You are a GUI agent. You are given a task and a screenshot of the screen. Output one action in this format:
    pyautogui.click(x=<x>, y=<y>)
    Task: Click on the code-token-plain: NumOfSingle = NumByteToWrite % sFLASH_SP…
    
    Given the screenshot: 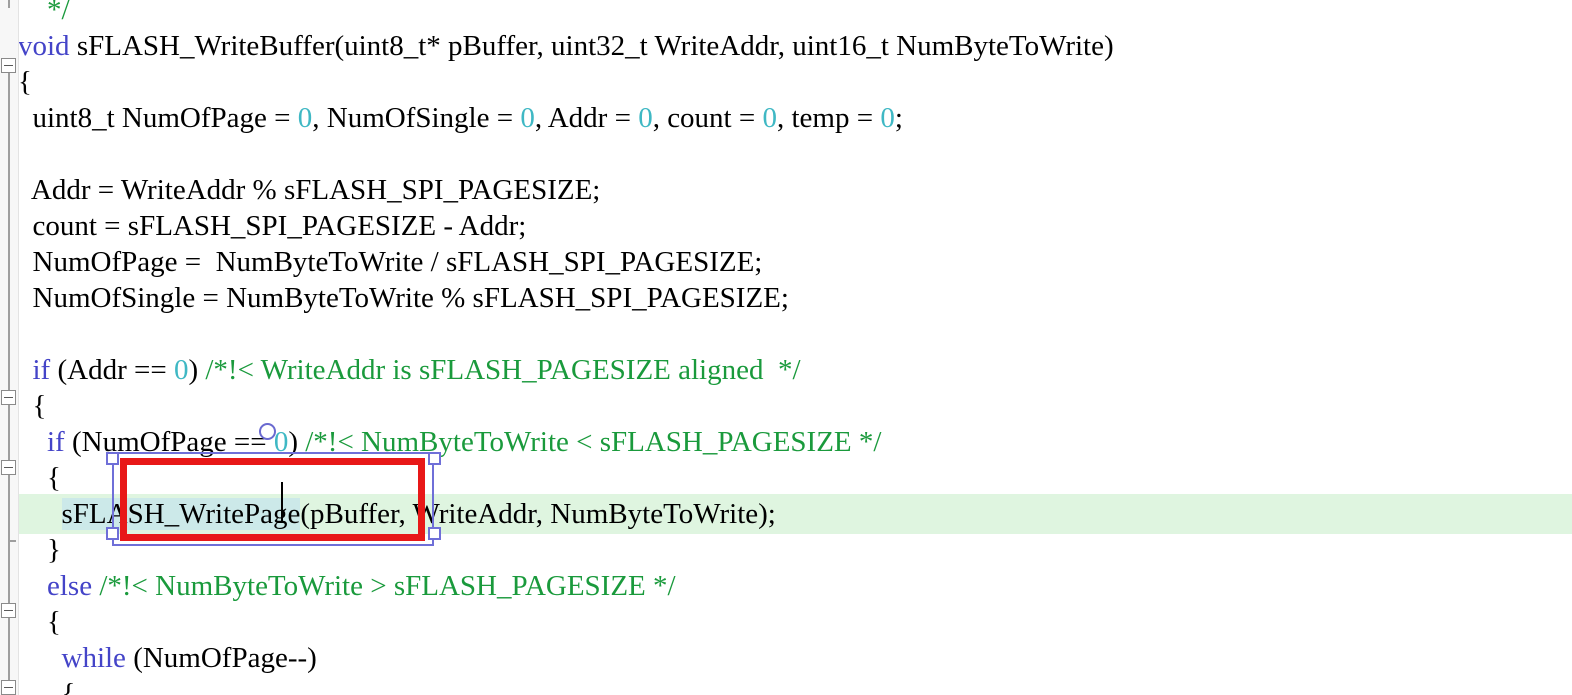 What is the action you would take?
    pyautogui.click(x=410, y=298)
    